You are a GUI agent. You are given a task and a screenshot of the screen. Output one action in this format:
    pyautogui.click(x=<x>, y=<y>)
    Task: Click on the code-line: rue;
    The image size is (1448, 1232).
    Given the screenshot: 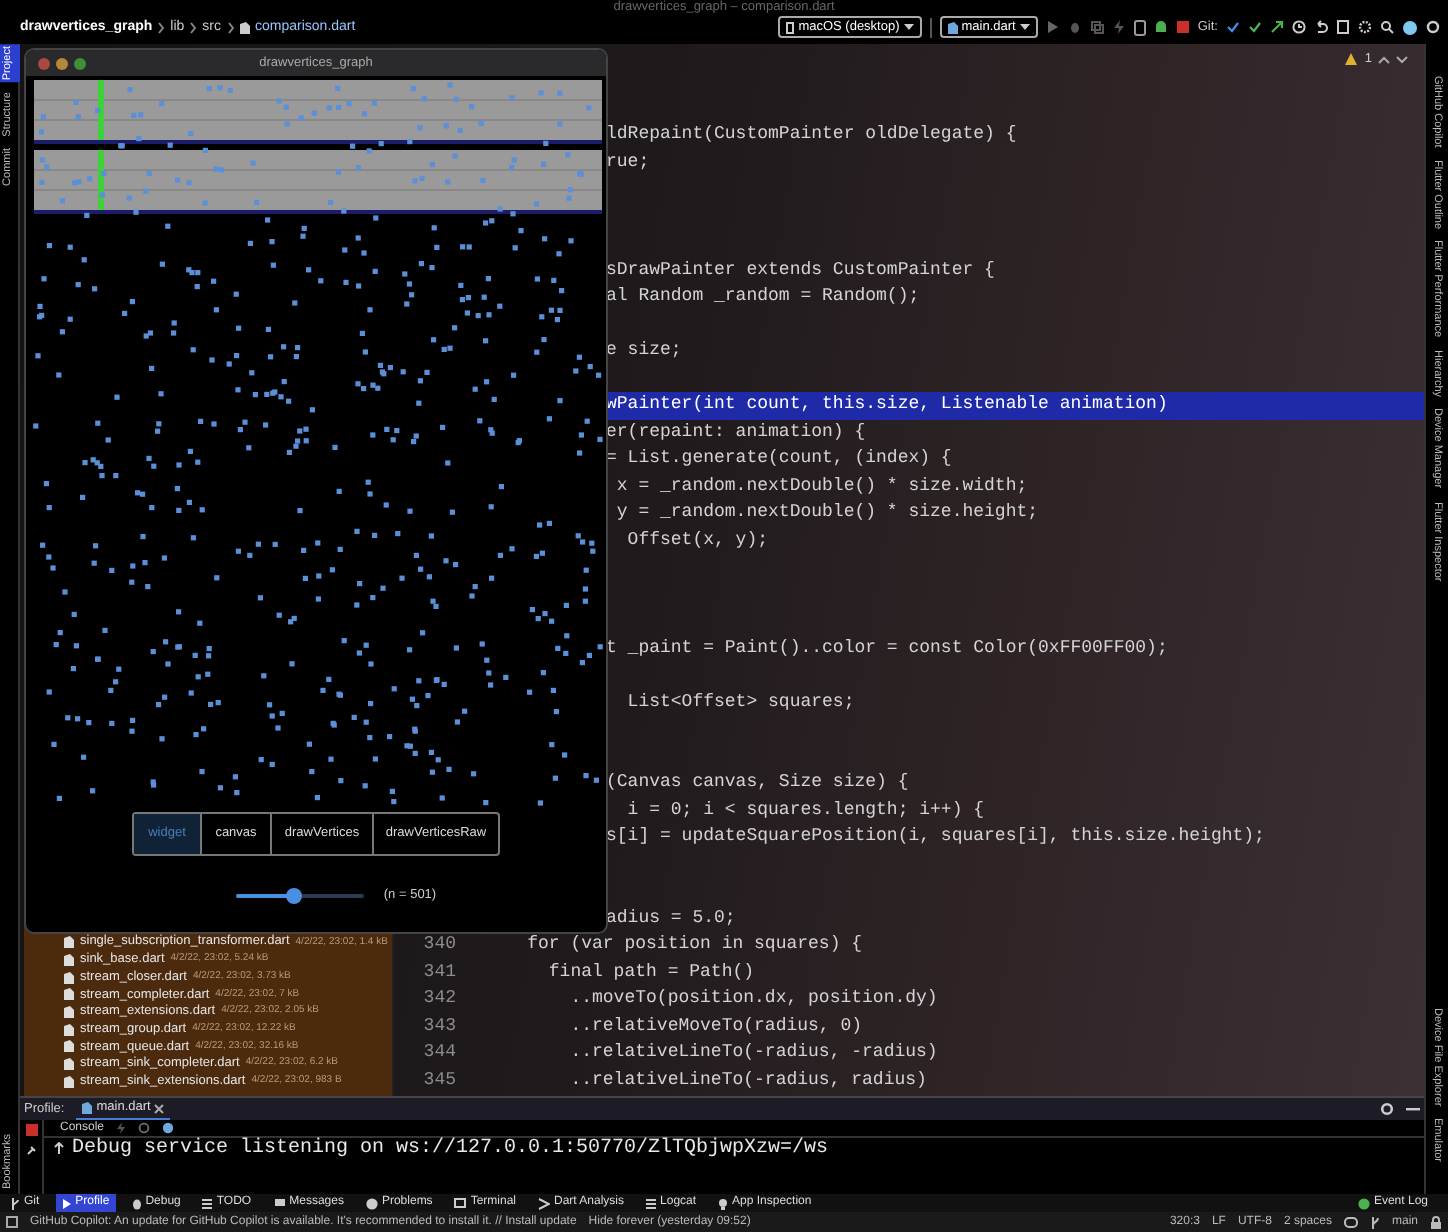 What is the action you would take?
    pyautogui.click(x=629, y=162)
    